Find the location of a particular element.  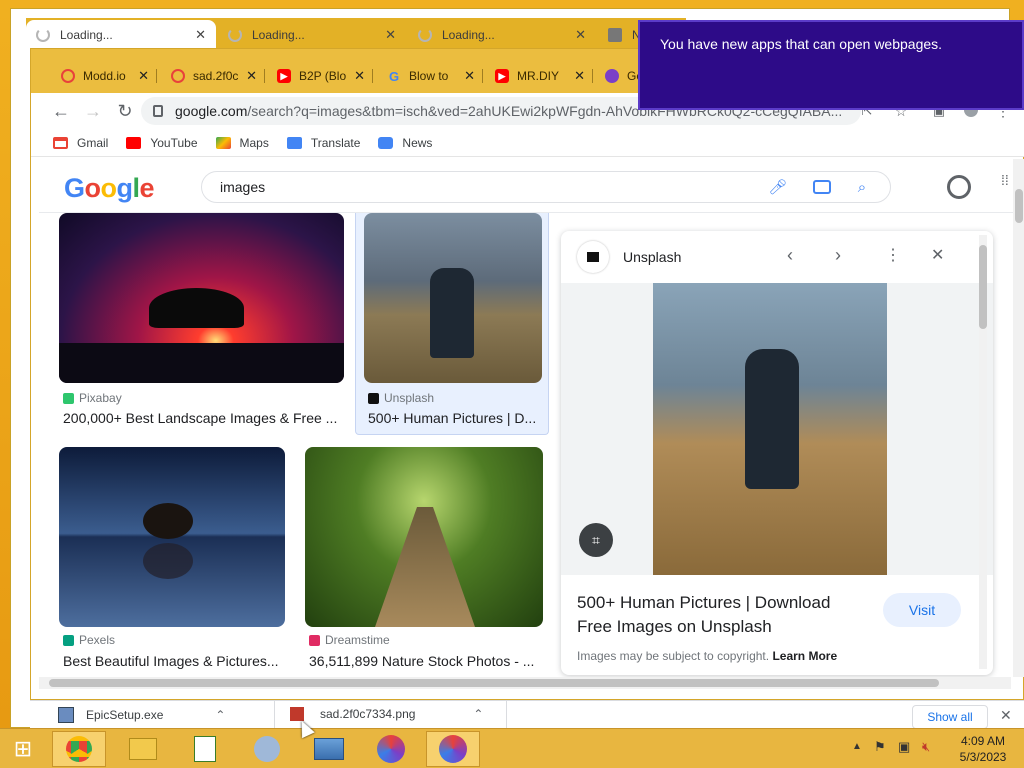

panel-title: 500+ Human Pictures | Download is located at coordinates (703, 603).